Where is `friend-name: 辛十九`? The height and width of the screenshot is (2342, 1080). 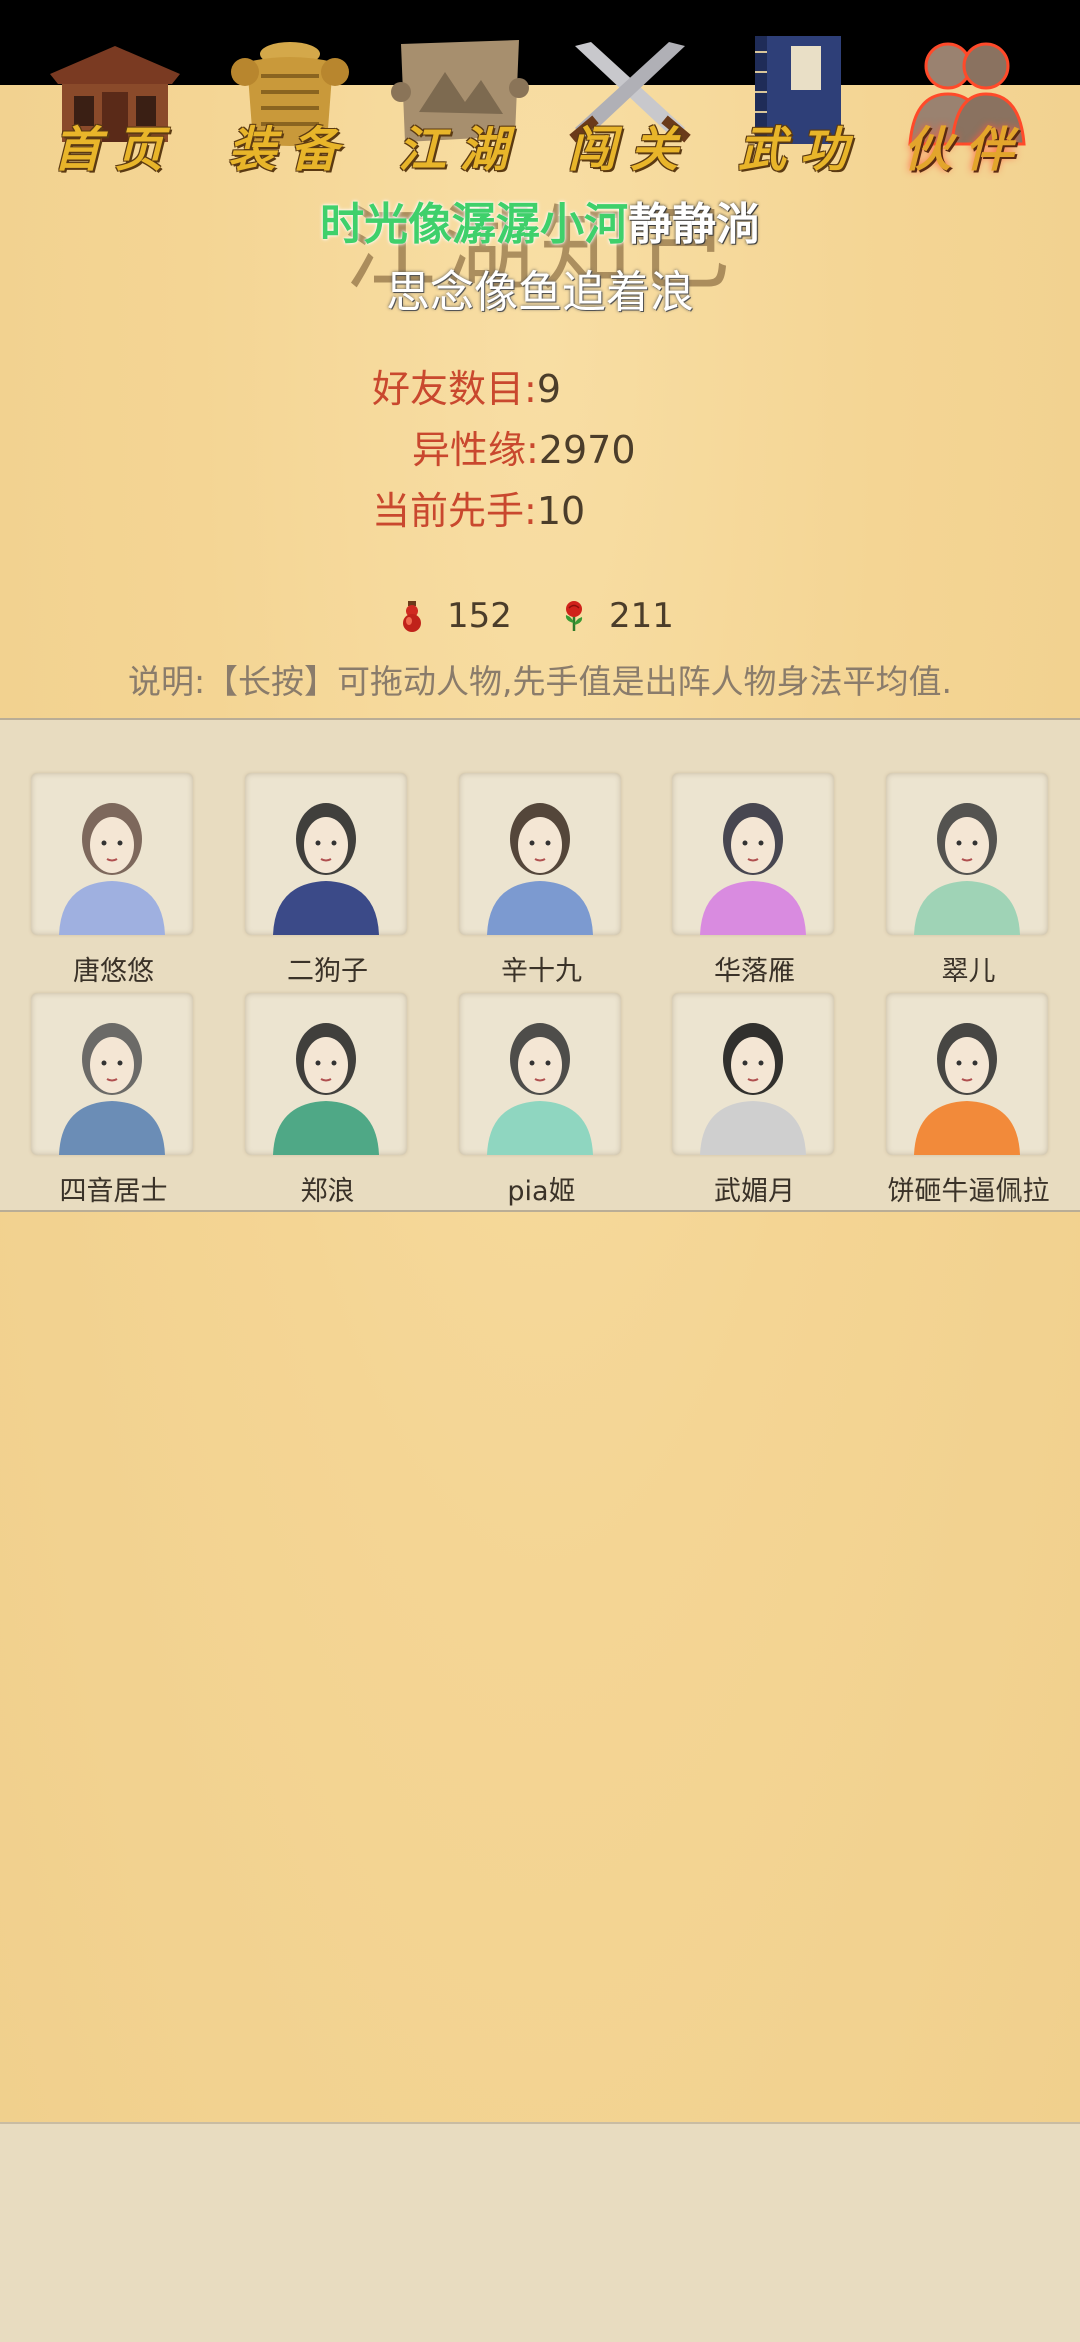 friend-name: 辛十九 is located at coordinates (541, 971).